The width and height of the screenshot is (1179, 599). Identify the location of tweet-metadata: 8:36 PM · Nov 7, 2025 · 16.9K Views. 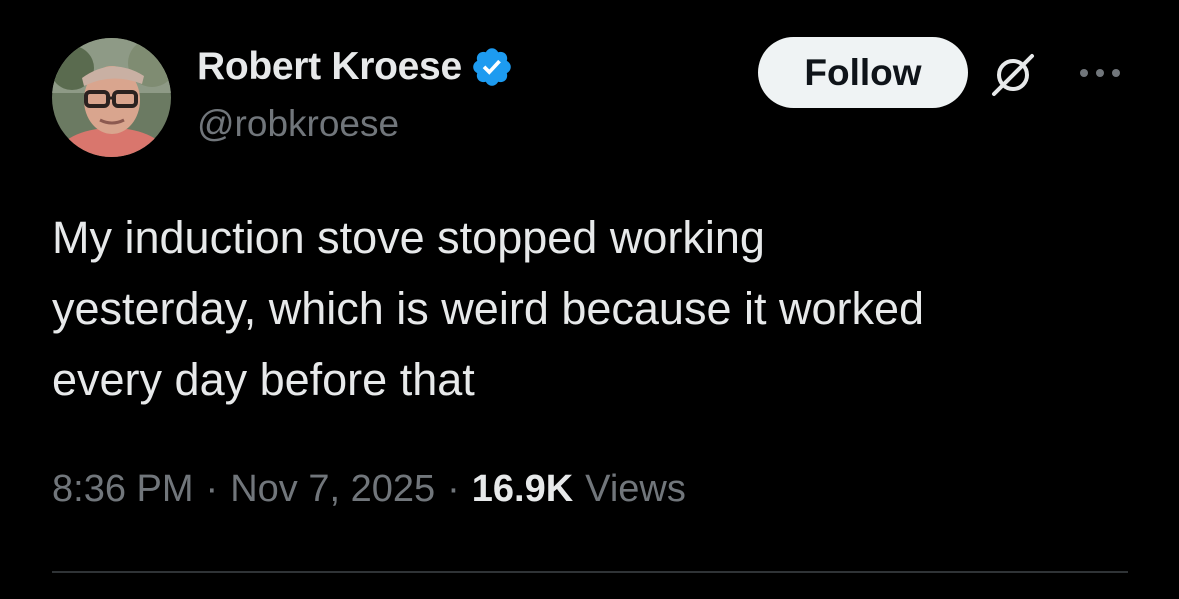
(369, 489).